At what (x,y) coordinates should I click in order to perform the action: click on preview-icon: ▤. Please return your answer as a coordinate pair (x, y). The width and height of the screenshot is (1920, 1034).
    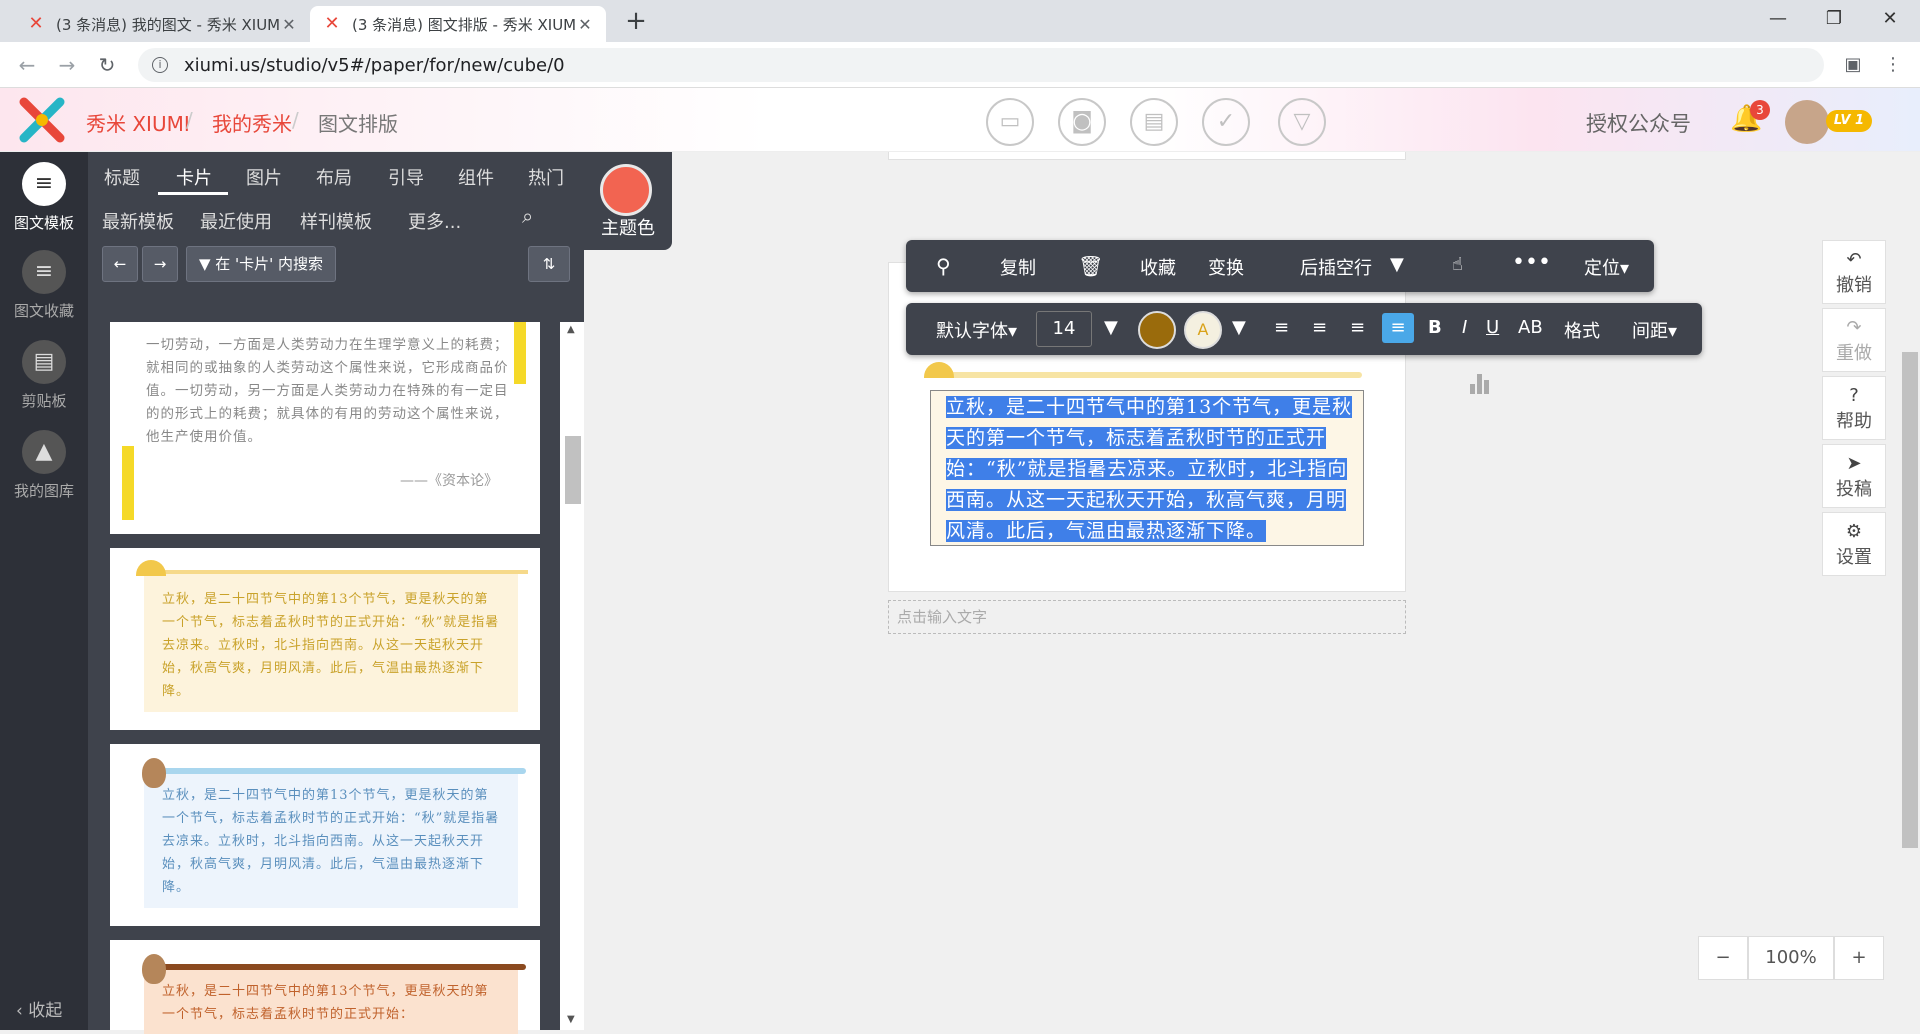
    Looking at the image, I should click on (1154, 122).